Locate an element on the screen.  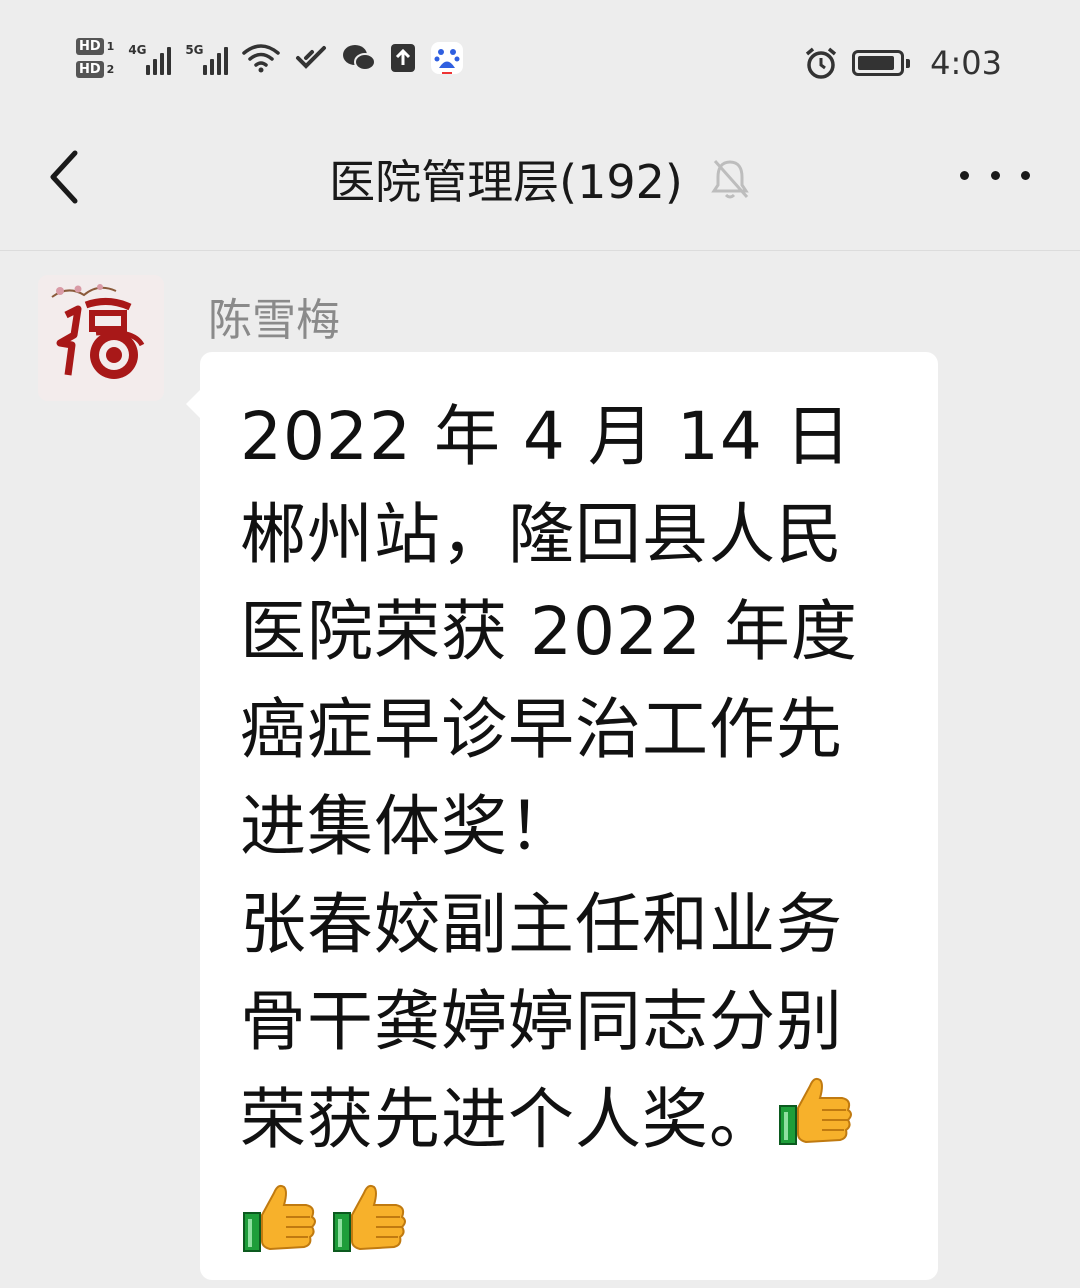
battery-icon is located at coordinates (881, 63).